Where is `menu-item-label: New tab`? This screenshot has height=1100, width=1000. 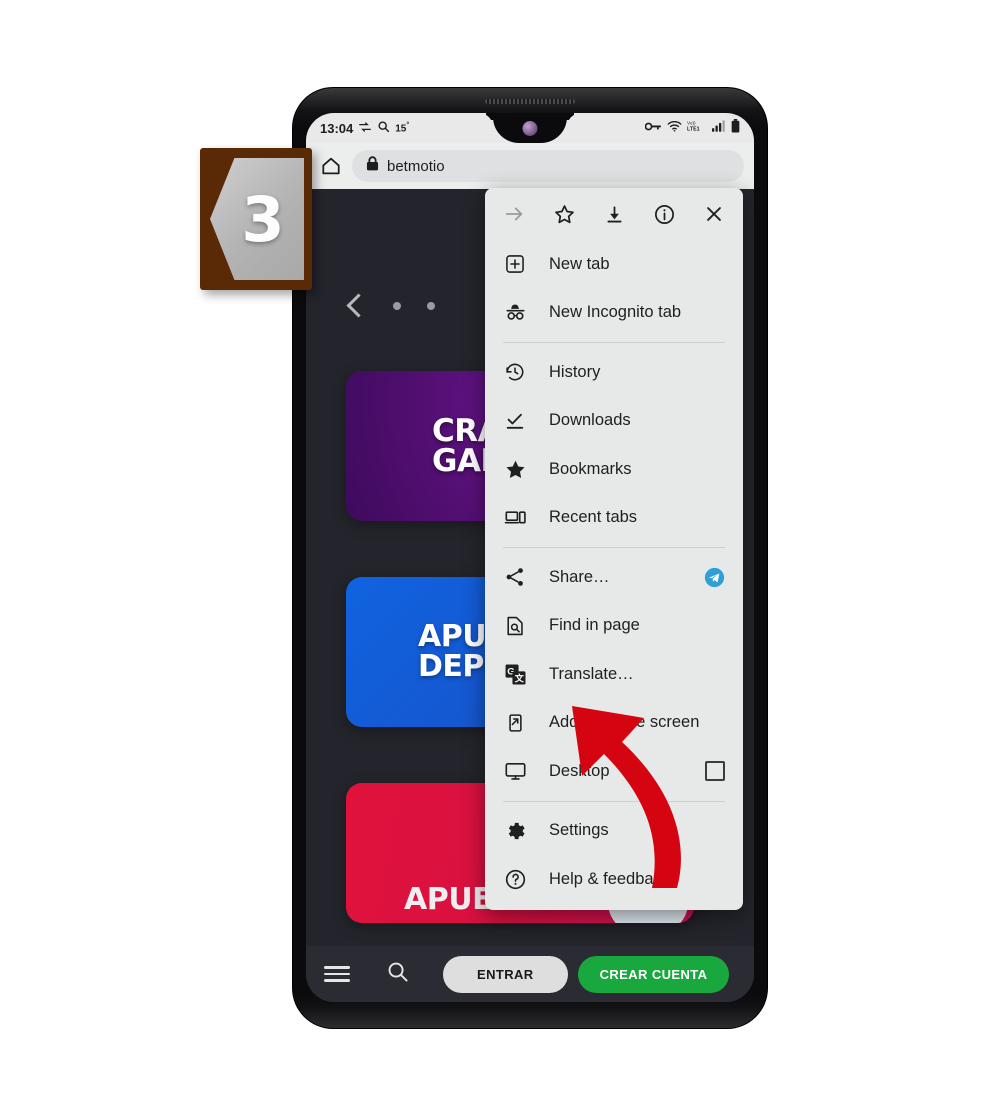
menu-item-label: New tab is located at coordinates (579, 263).